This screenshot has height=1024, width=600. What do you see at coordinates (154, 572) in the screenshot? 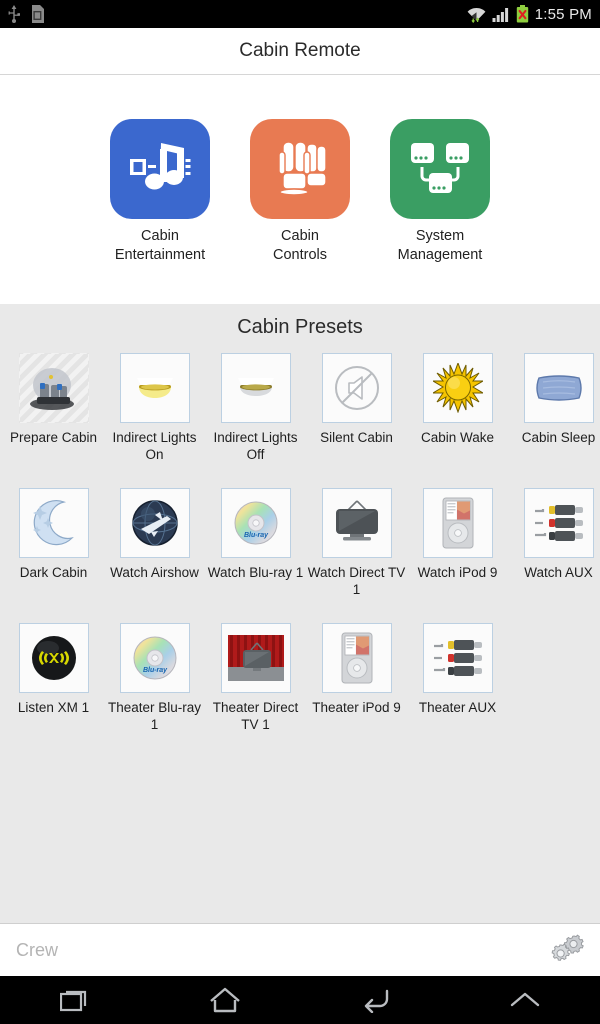
I see `preset-label: Watch Airshow` at bounding box center [154, 572].